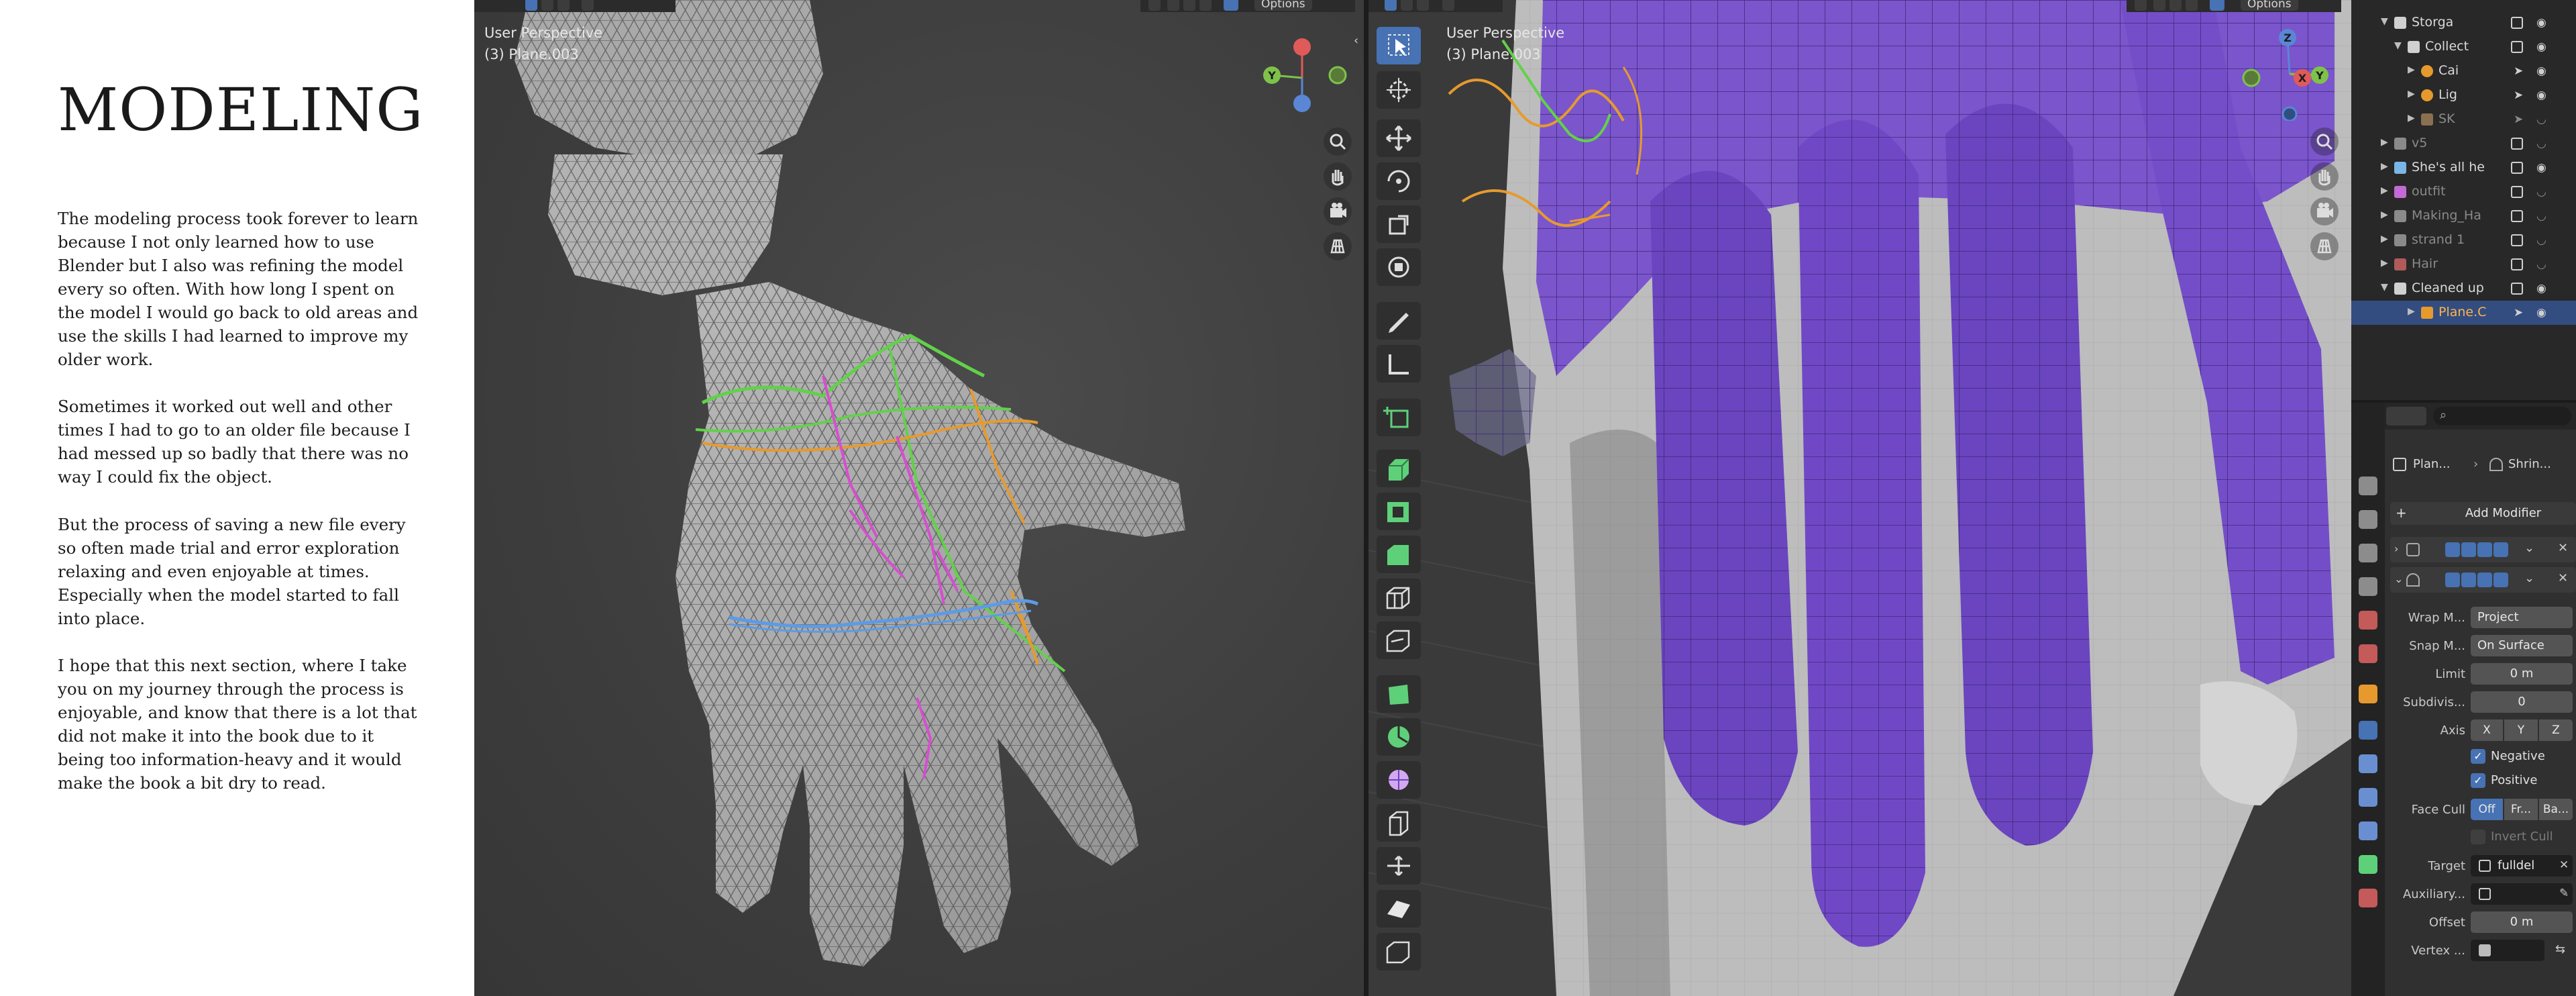  What do you see at coordinates (1356, 41) in the screenshot?
I see `collapse-arrow-icon: ‹` at bounding box center [1356, 41].